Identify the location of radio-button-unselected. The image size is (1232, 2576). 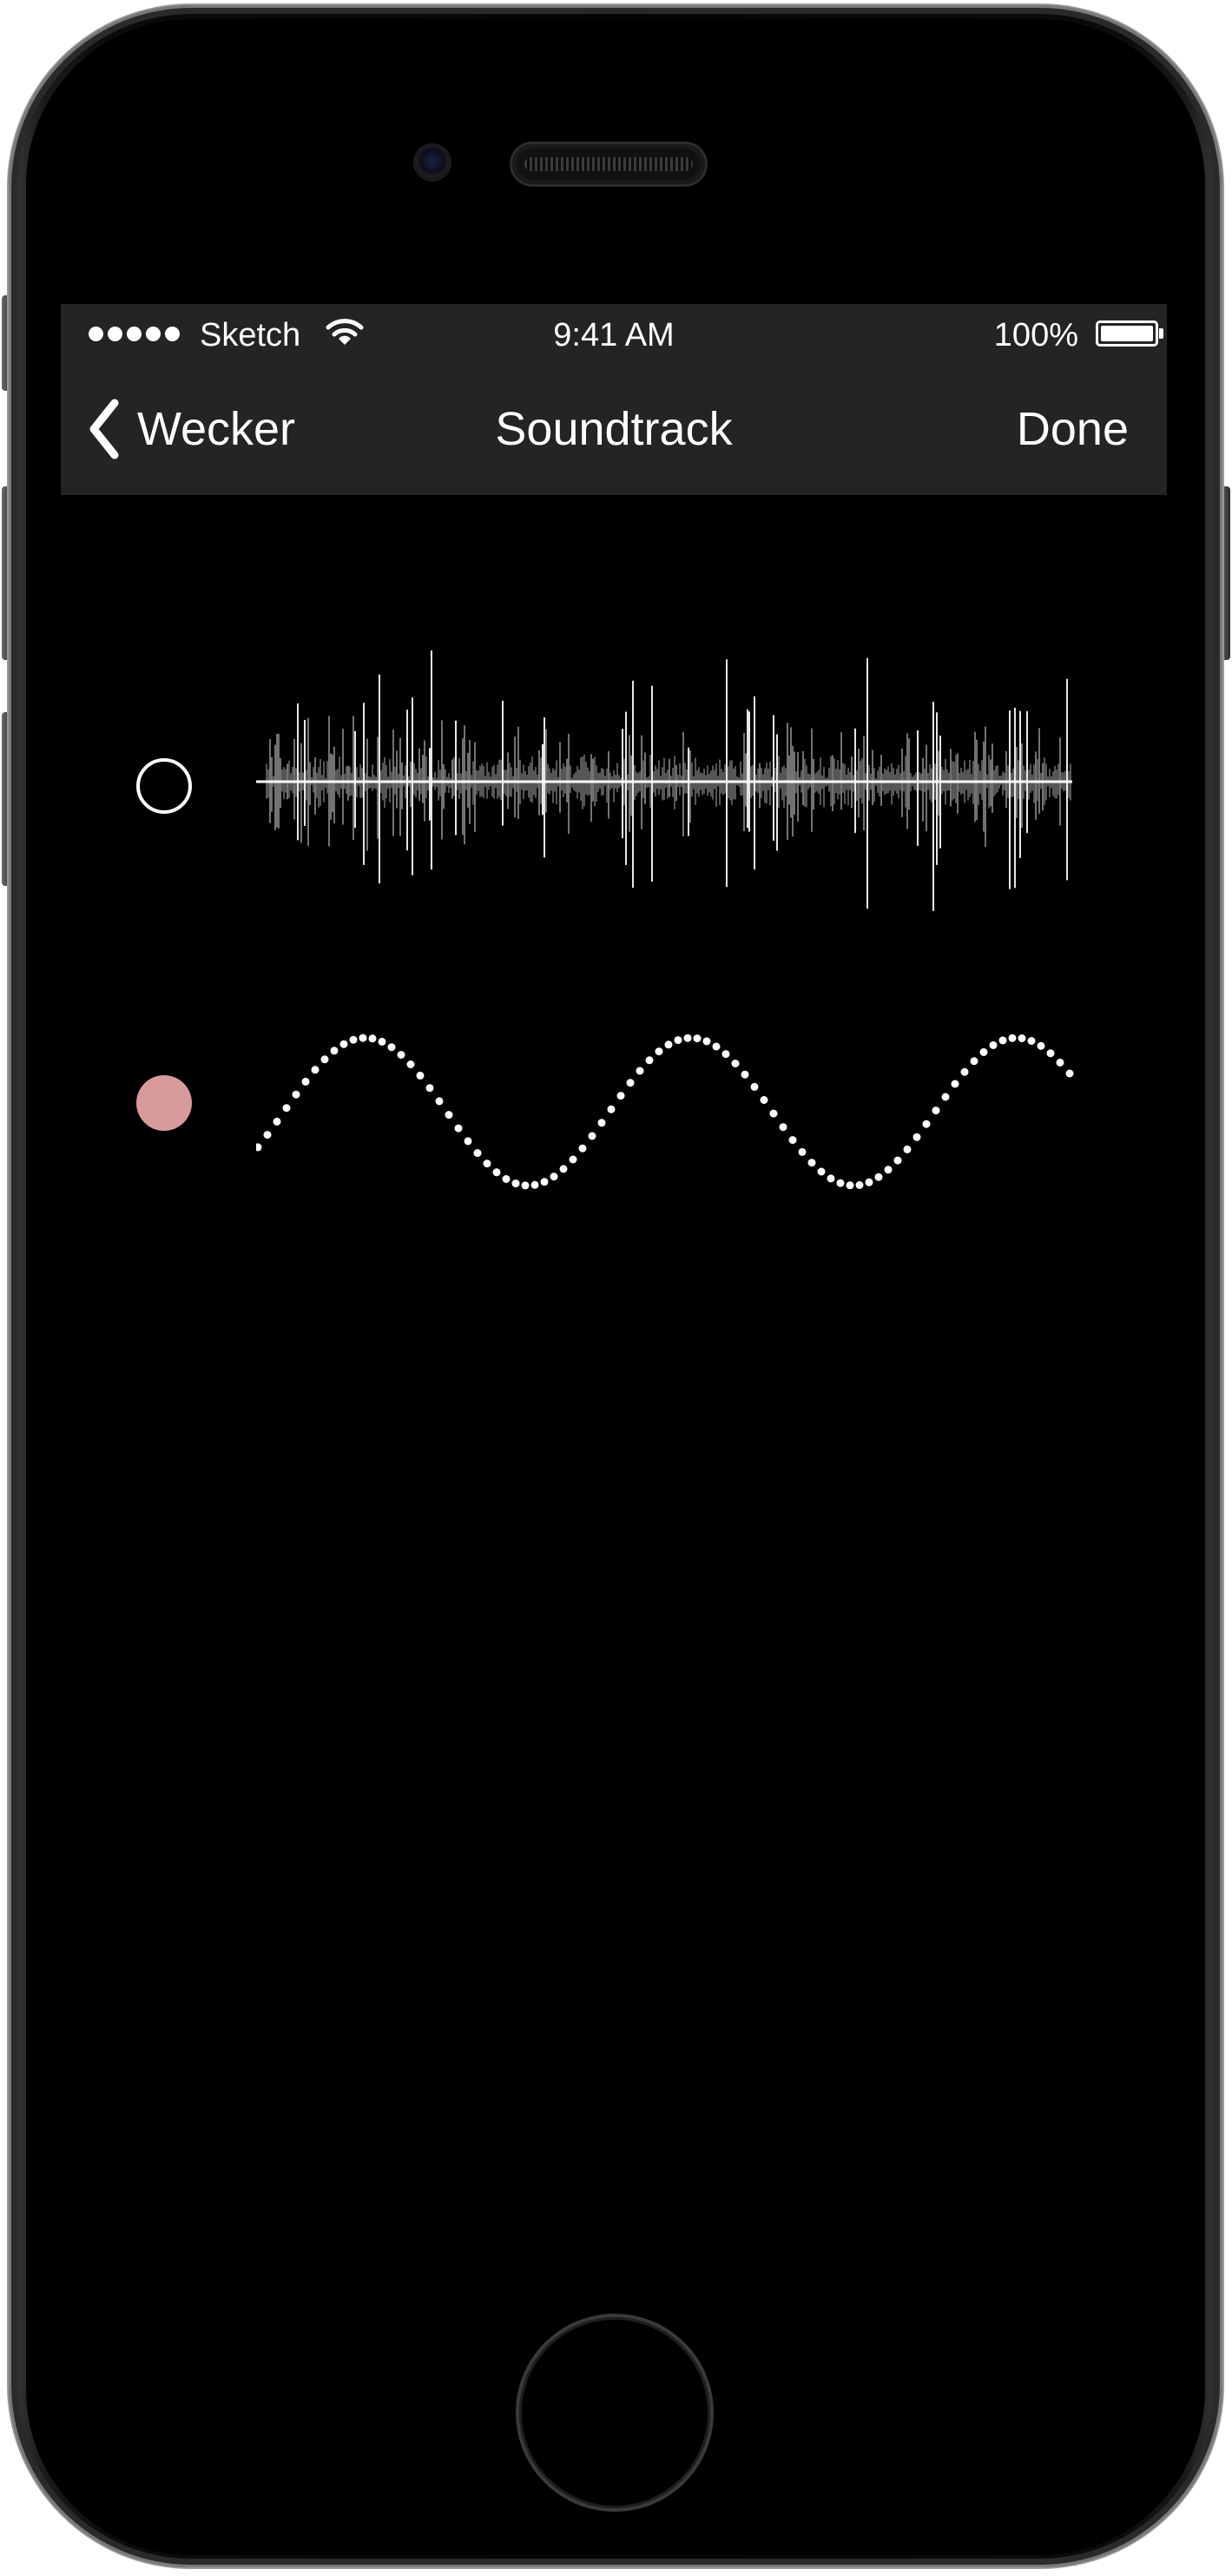
(164, 786).